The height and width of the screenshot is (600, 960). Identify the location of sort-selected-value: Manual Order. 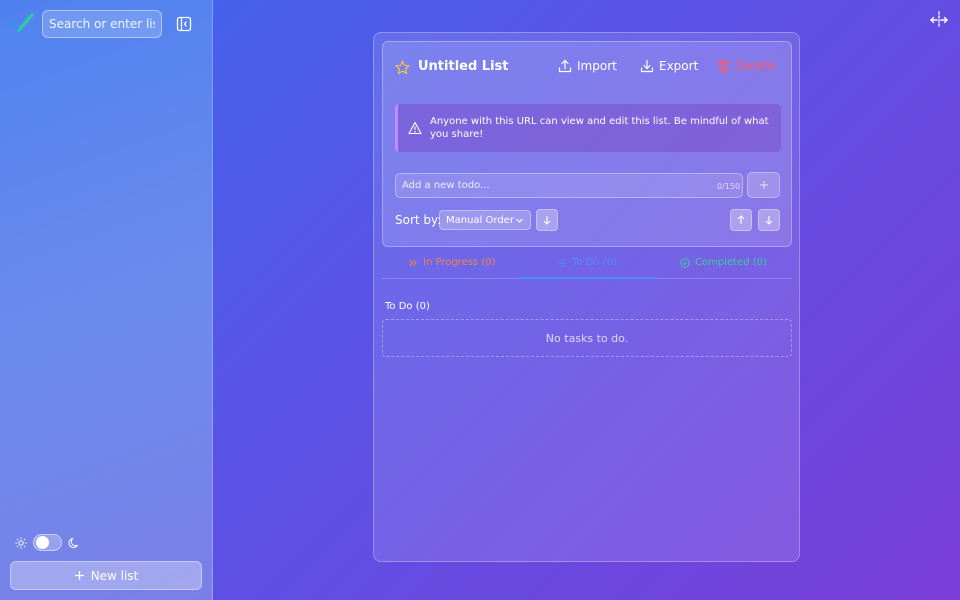
(480, 220).